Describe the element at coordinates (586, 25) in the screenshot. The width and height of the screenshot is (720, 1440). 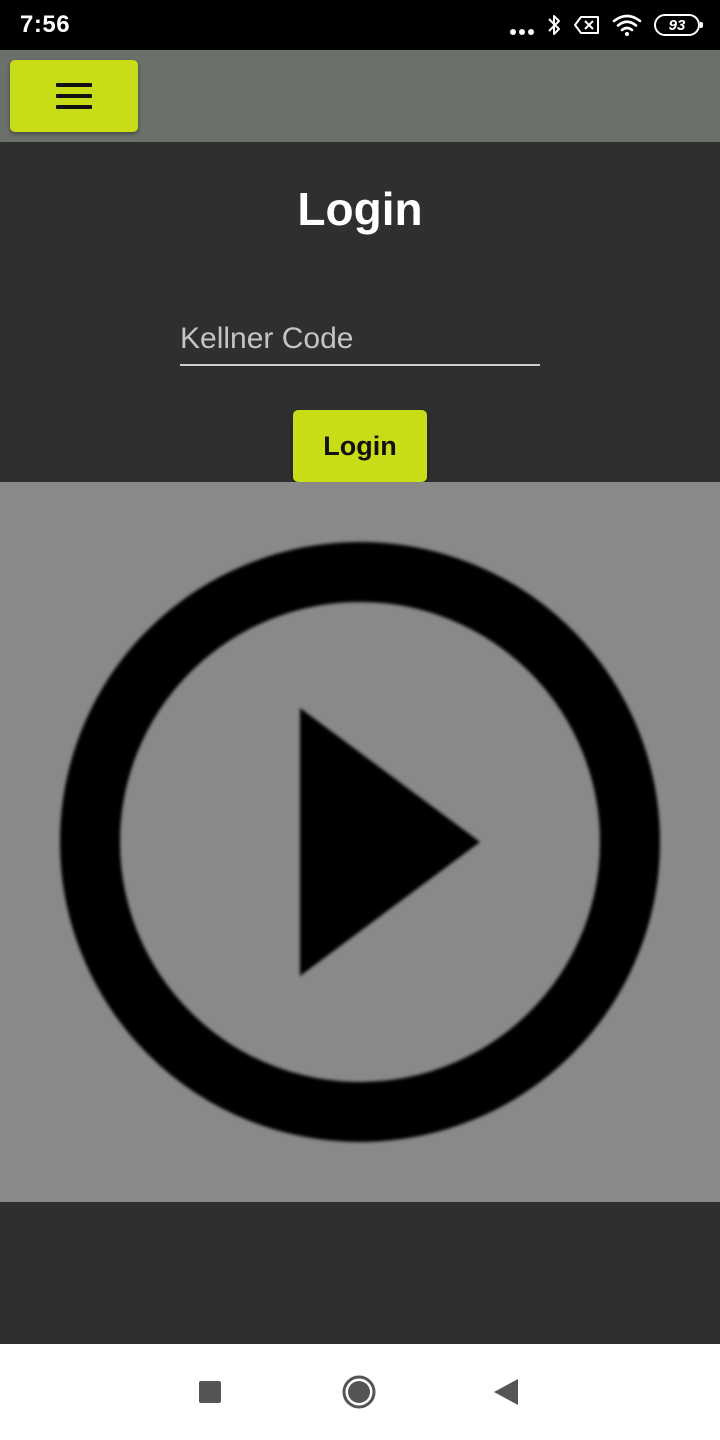
I see `no-sim-icon` at that location.